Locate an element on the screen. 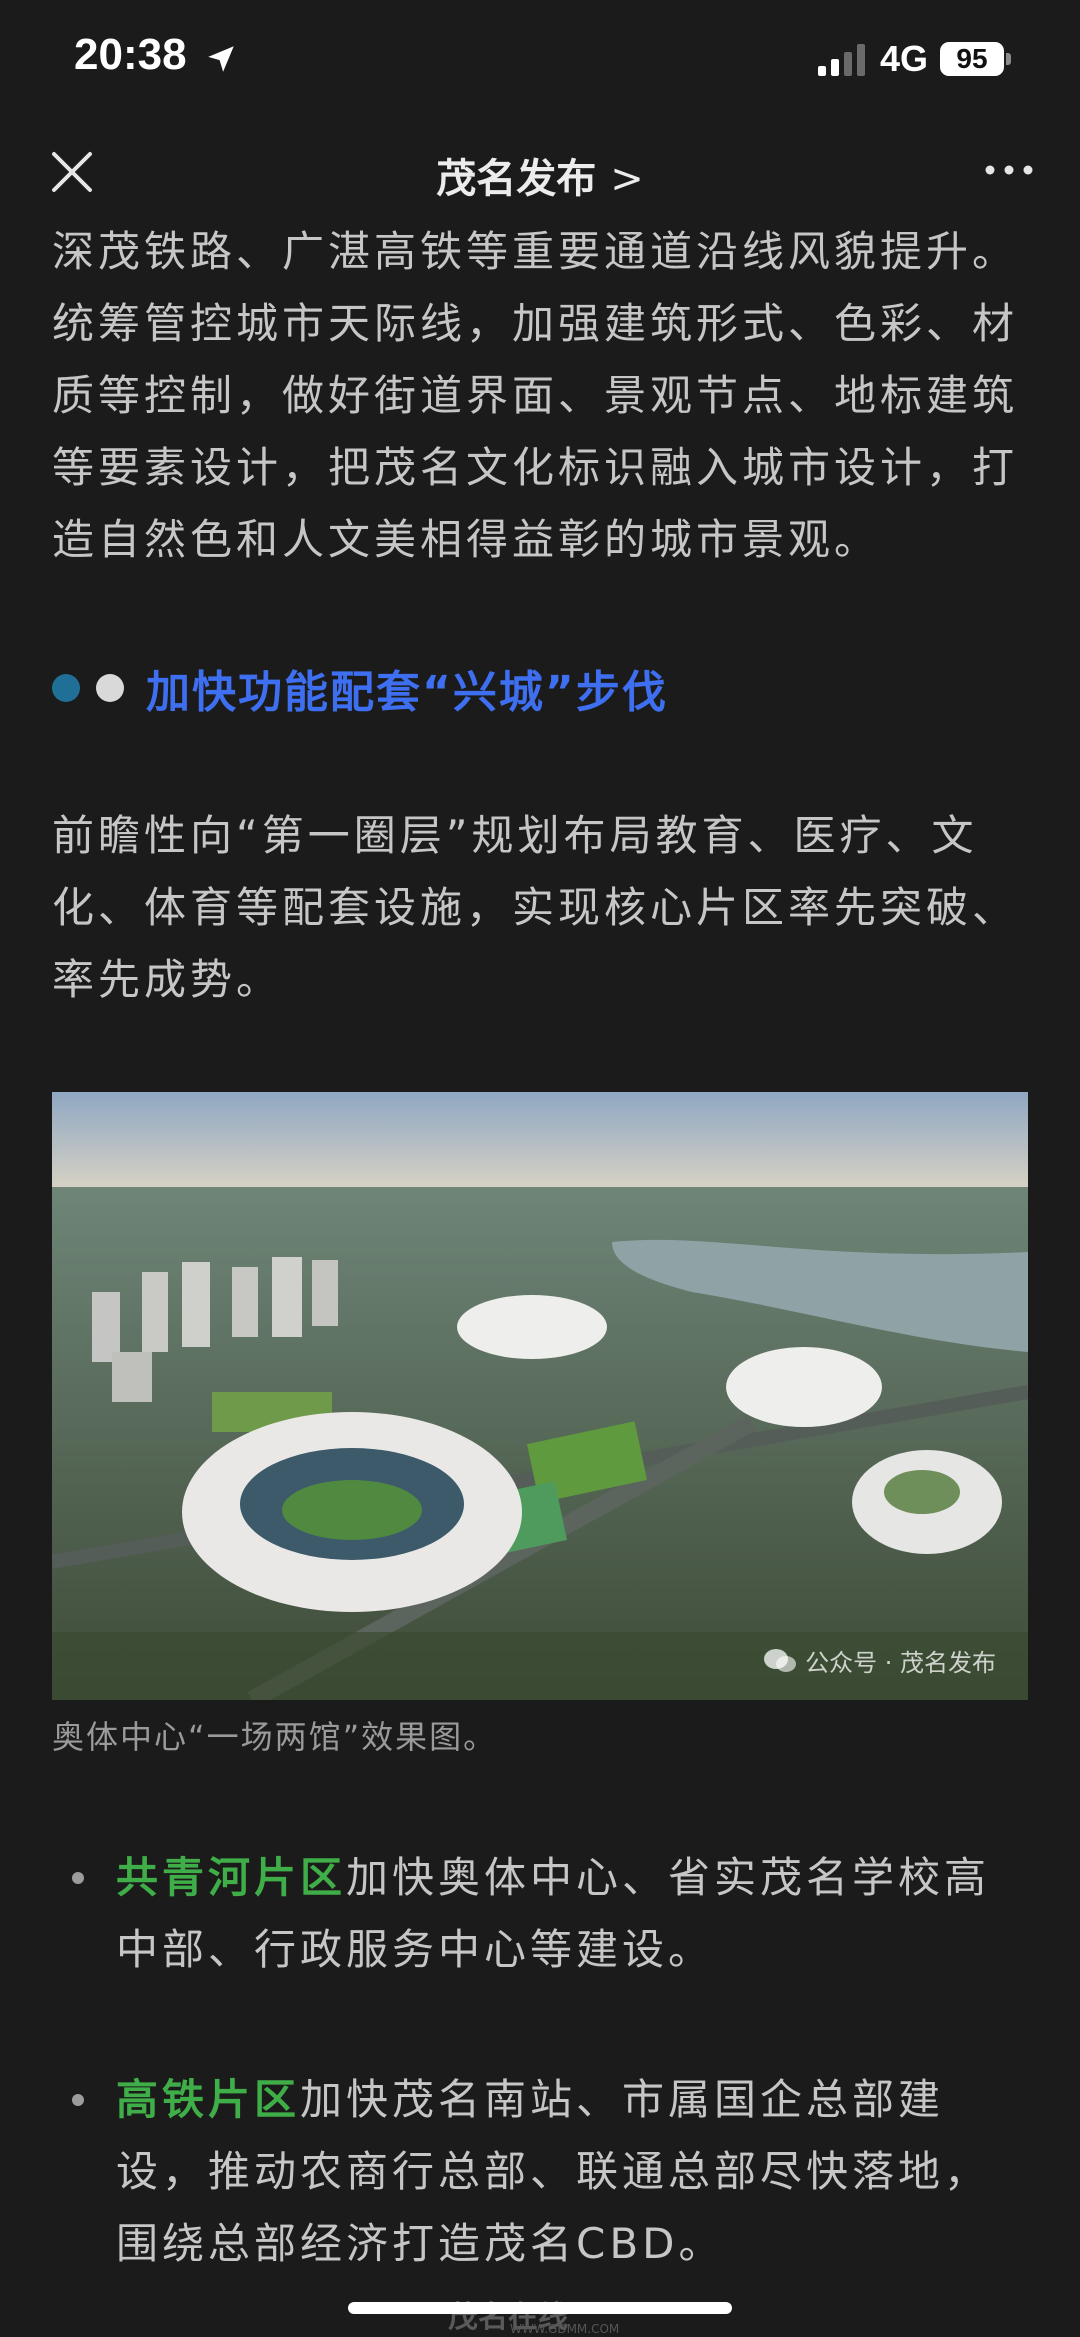 The width and height of the screenshot is (1080, 2337). footer-url: WWW.GDMM.COM is located at coordinates (565, 2329).